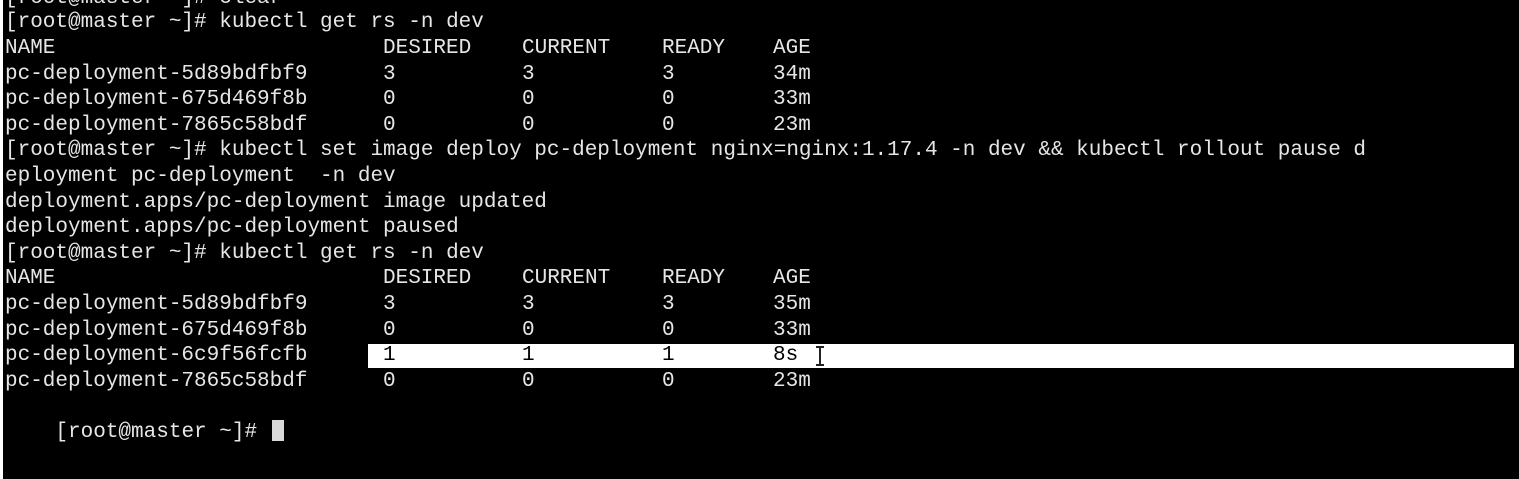 The image size is (1519, 479). What do you see at coordinates (786, 356) in the screenshot?
I see `cell-age: 8s` at bounding box center [786, 356].